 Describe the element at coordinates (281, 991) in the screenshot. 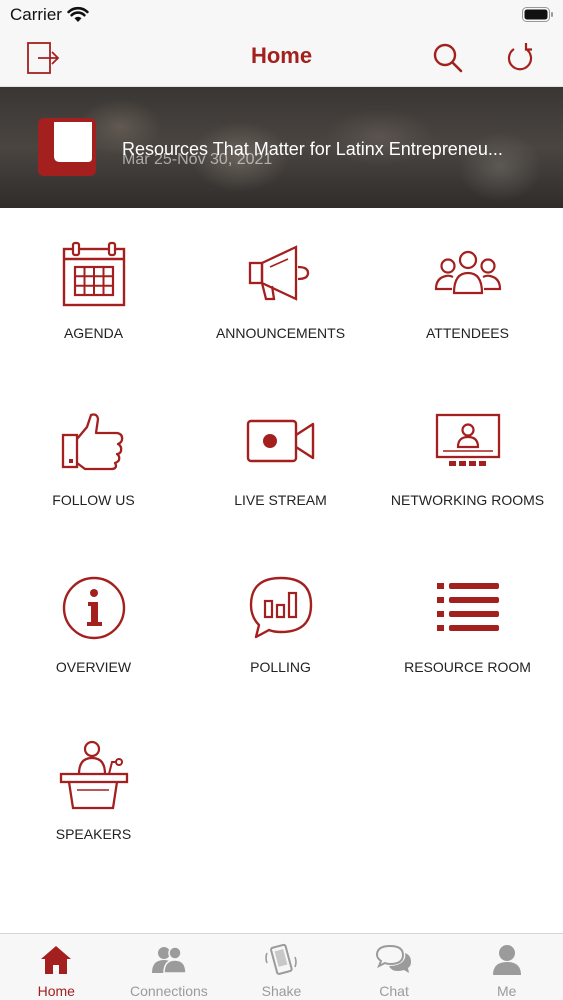

I see `tab-label: Shake` at that location.